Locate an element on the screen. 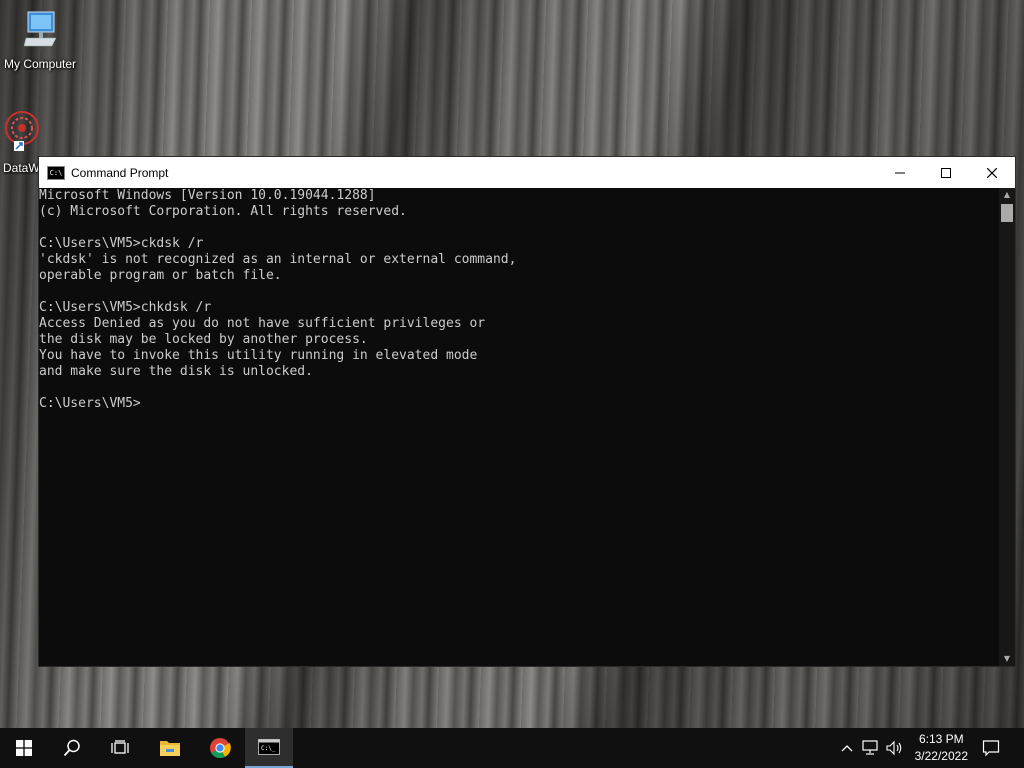  minimize-icon is located at coordinates (900, 172).